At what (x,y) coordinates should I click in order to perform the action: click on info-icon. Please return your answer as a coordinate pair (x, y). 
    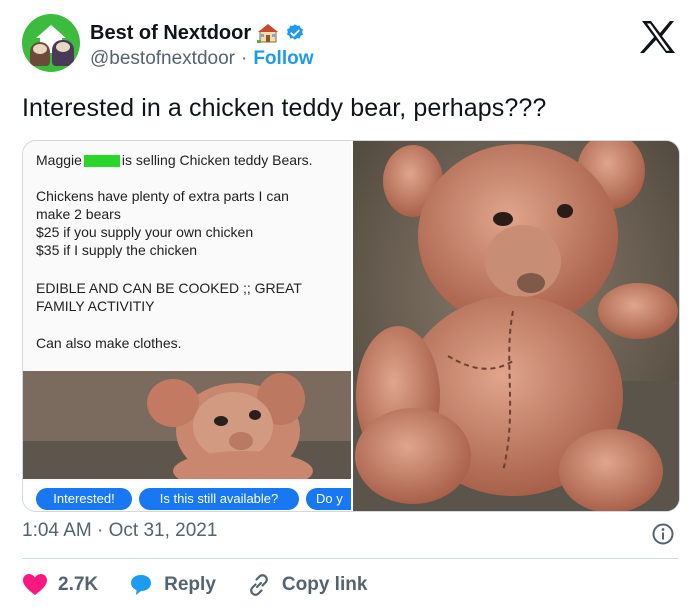
    Looking at the image, I should click on (663, 534).